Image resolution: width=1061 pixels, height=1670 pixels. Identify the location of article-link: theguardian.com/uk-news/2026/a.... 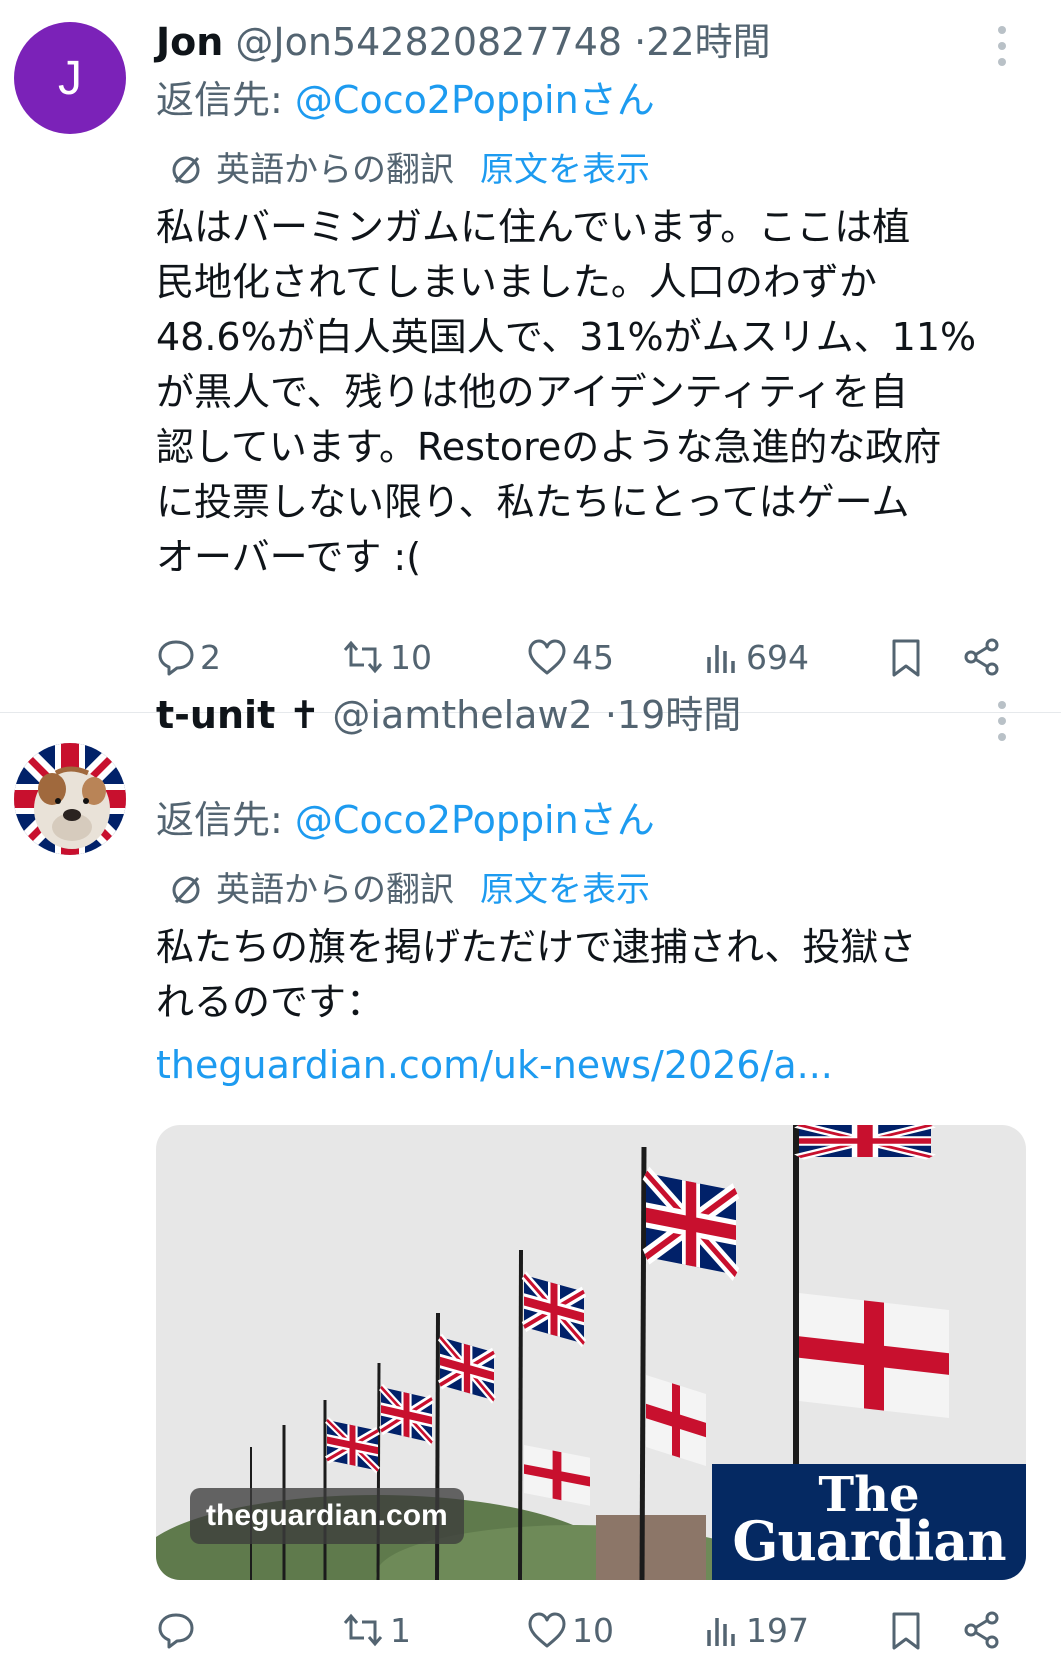
(494, 1065).